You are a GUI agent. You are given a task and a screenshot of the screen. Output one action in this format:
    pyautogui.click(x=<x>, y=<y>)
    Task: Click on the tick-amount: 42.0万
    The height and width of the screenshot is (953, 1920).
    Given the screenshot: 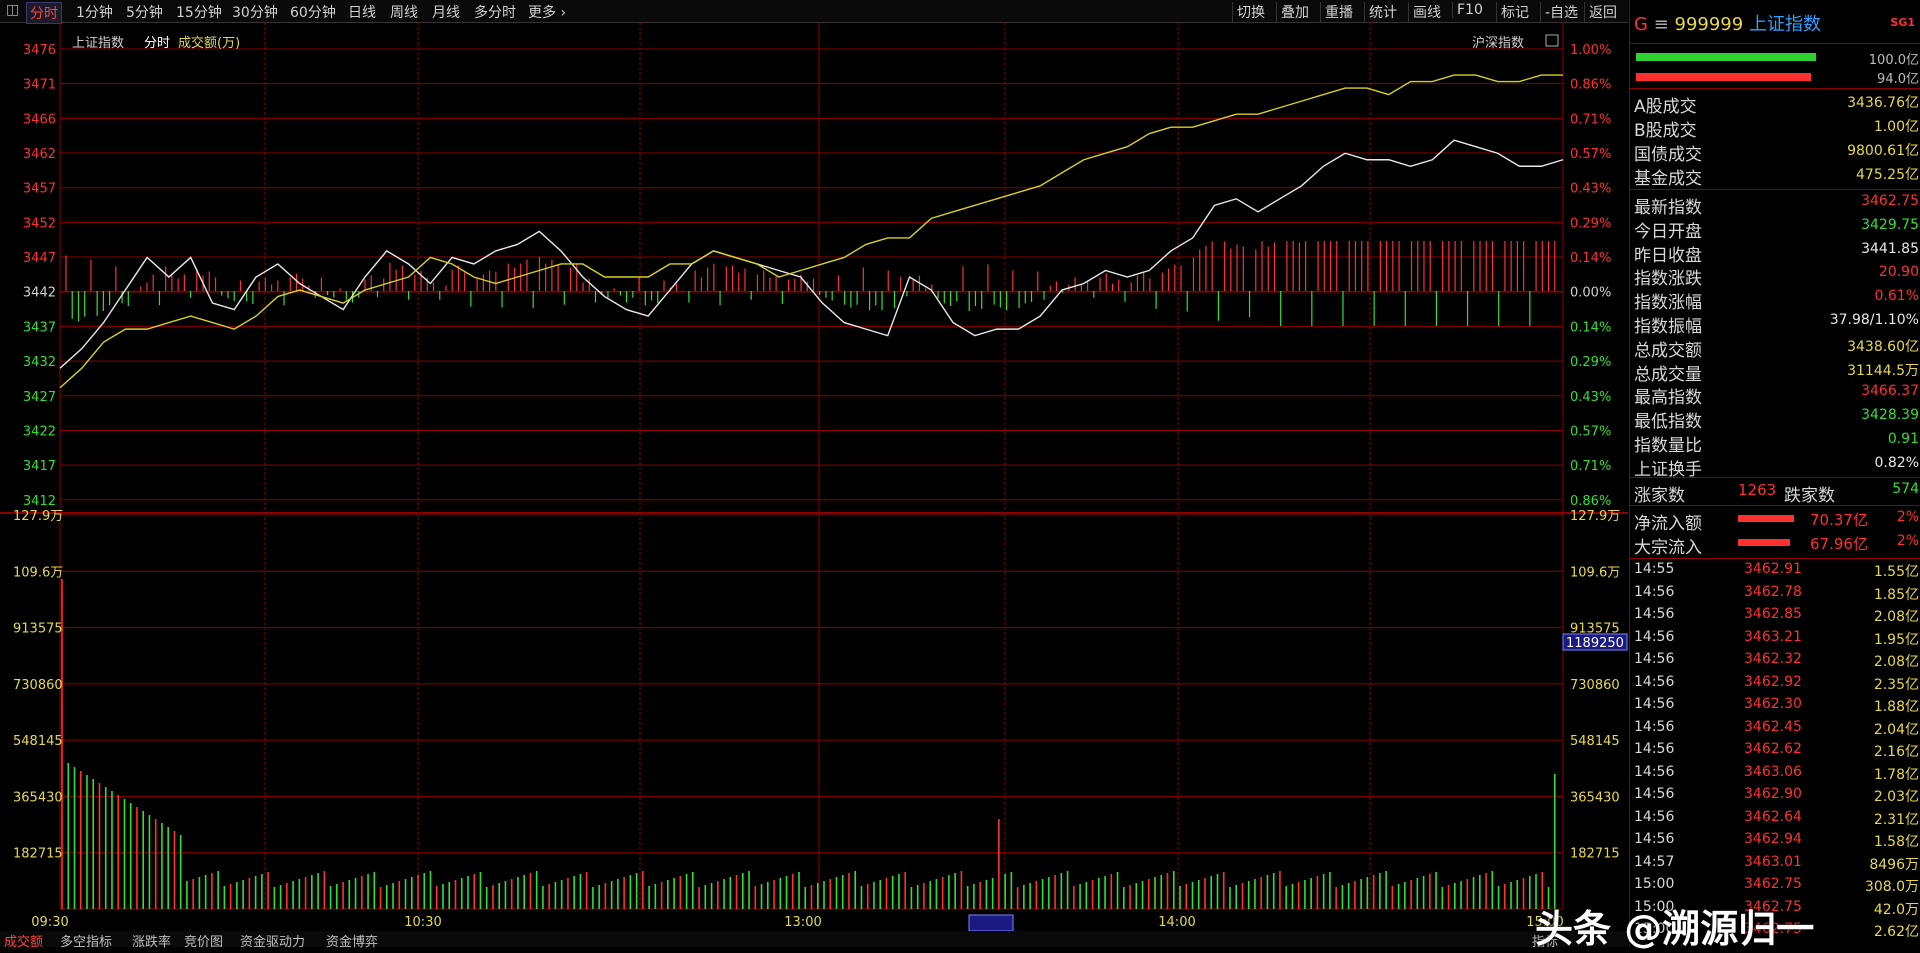 What is the action you would take?
    pyautogui.click(x=1896, y=909)
    